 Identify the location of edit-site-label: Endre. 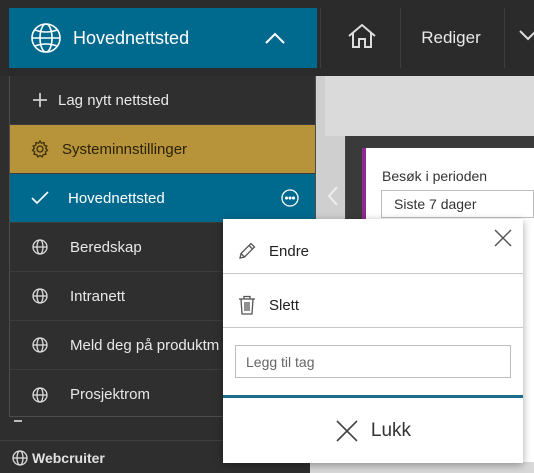
(289, 251).